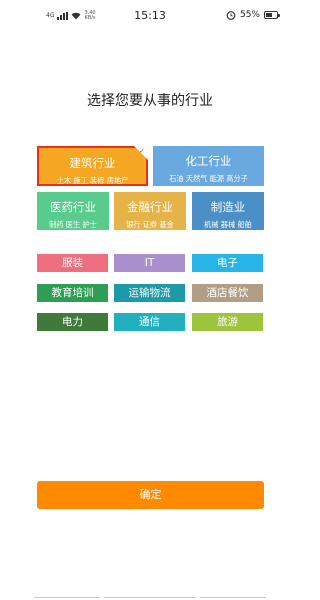 The width and height of the screenshot is (320, 600). I want to click on industry-tile-it: IT, so click(149, 263).